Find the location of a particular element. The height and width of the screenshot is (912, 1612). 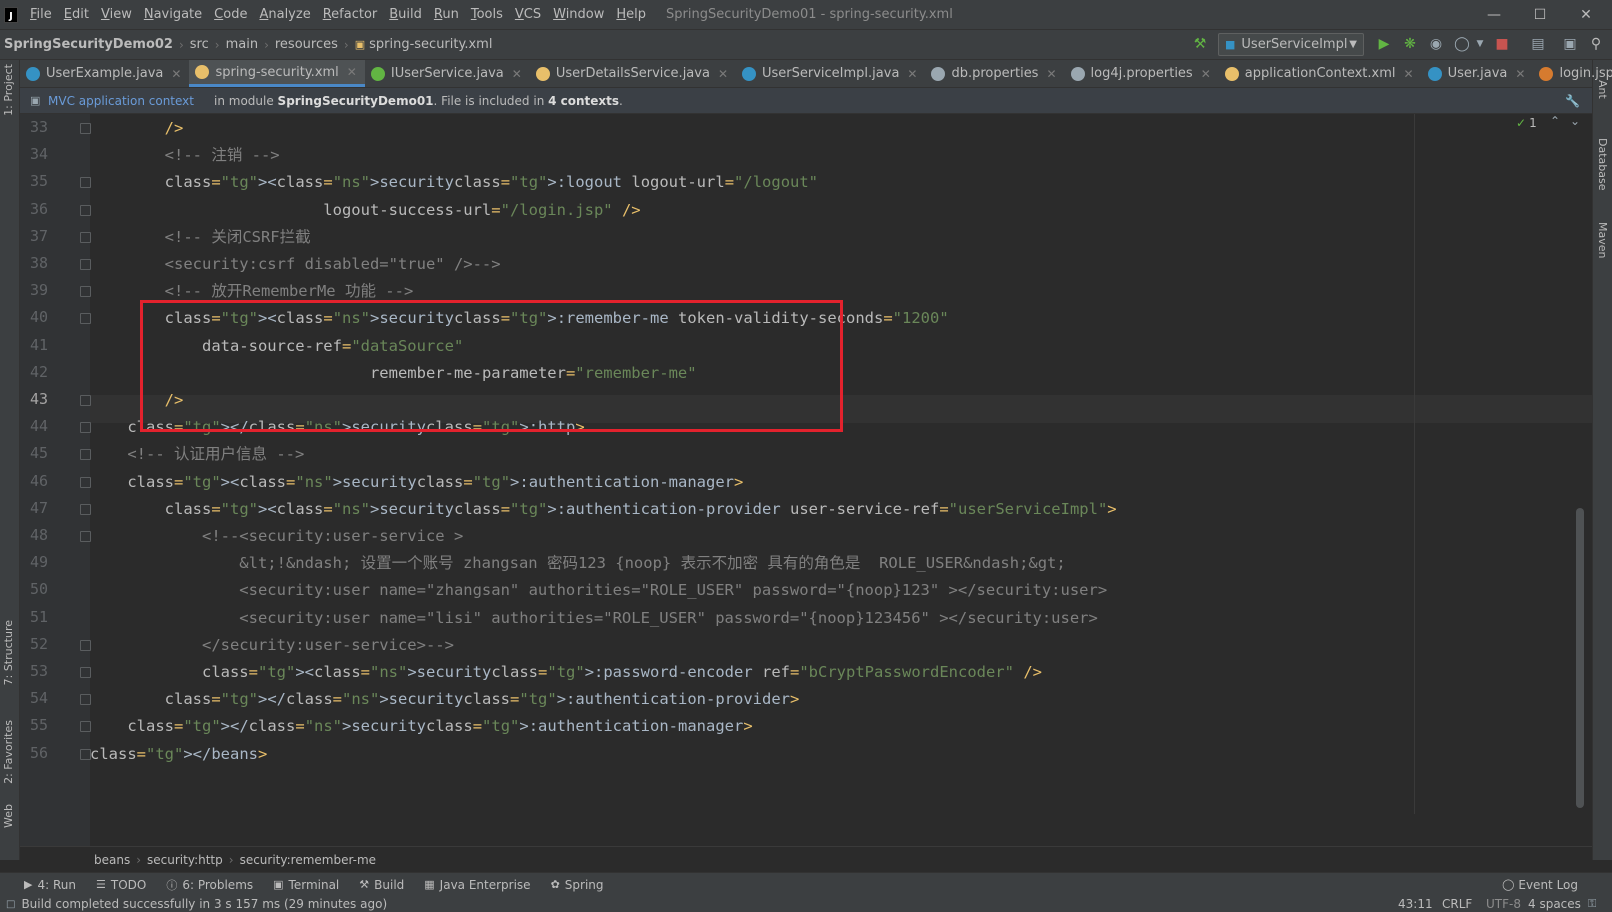

menu-navigate: Navigate is located at coordinates (173, 15).